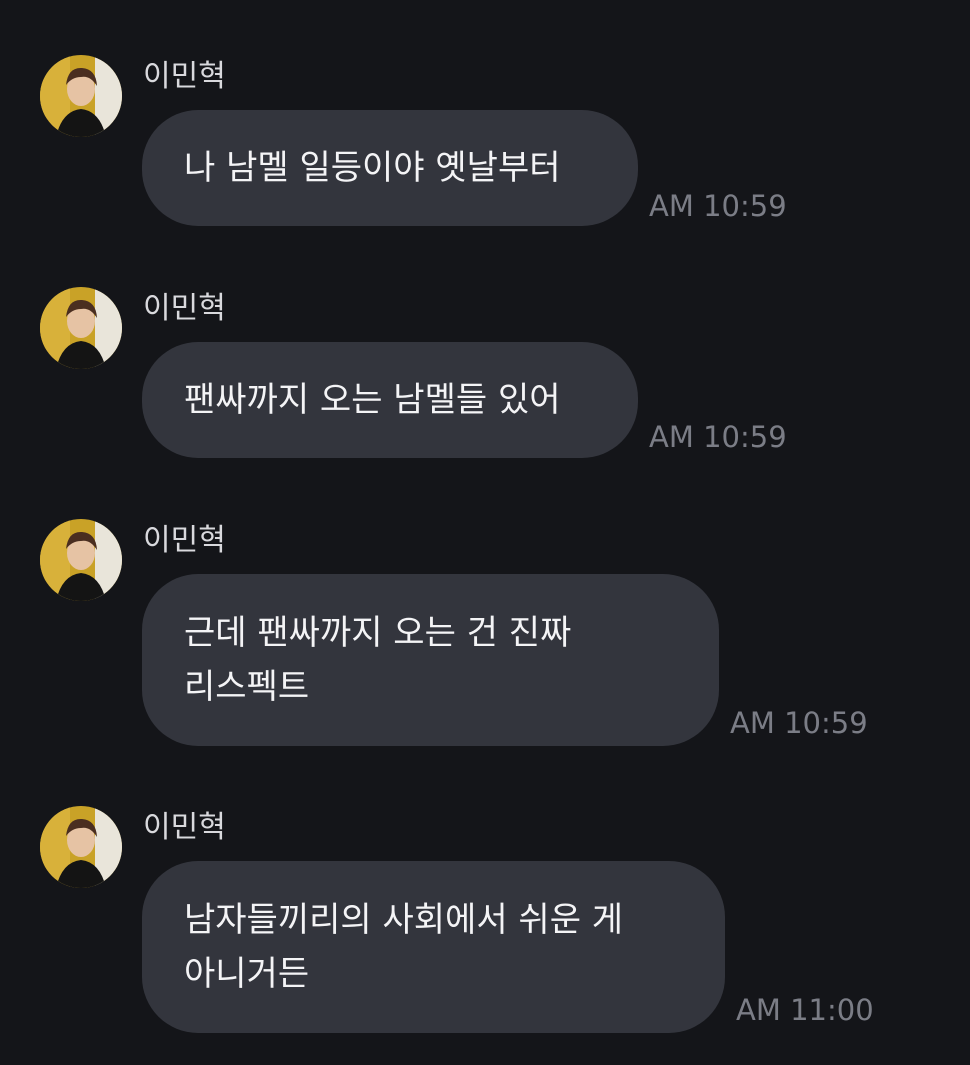 This screenshot has width=970, height=1065. I want to click on message-text-line: 근데 팬싸까지 오는 건 진짜, so click(378, 633).